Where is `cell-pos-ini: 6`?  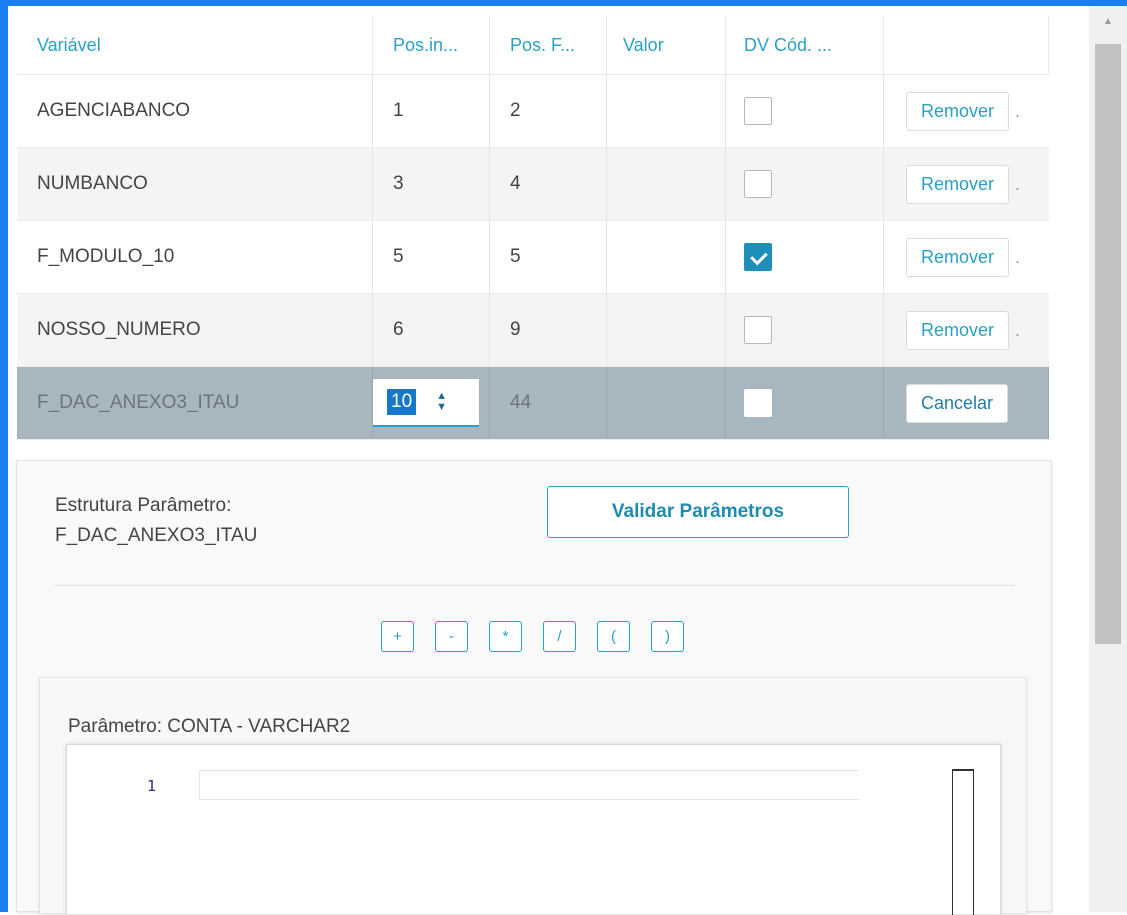
cell-pos-ini: 6 is located at coordinates (431, 330).